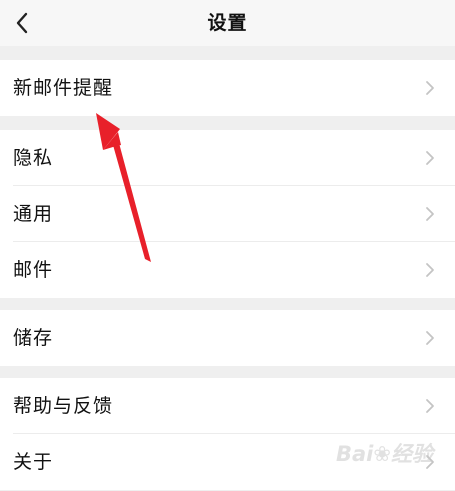  I want to click on row-mail: 邮件, so click(227, 270).